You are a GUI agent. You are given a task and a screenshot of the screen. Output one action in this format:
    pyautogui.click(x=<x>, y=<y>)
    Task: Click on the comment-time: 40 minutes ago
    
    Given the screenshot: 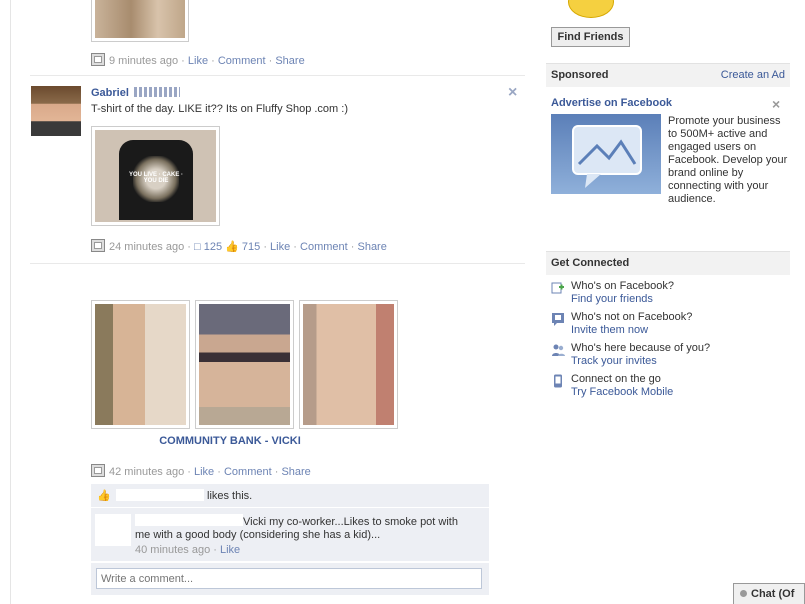 What is the action you would take?
    pyautogui.click(x=172, y=550)
    